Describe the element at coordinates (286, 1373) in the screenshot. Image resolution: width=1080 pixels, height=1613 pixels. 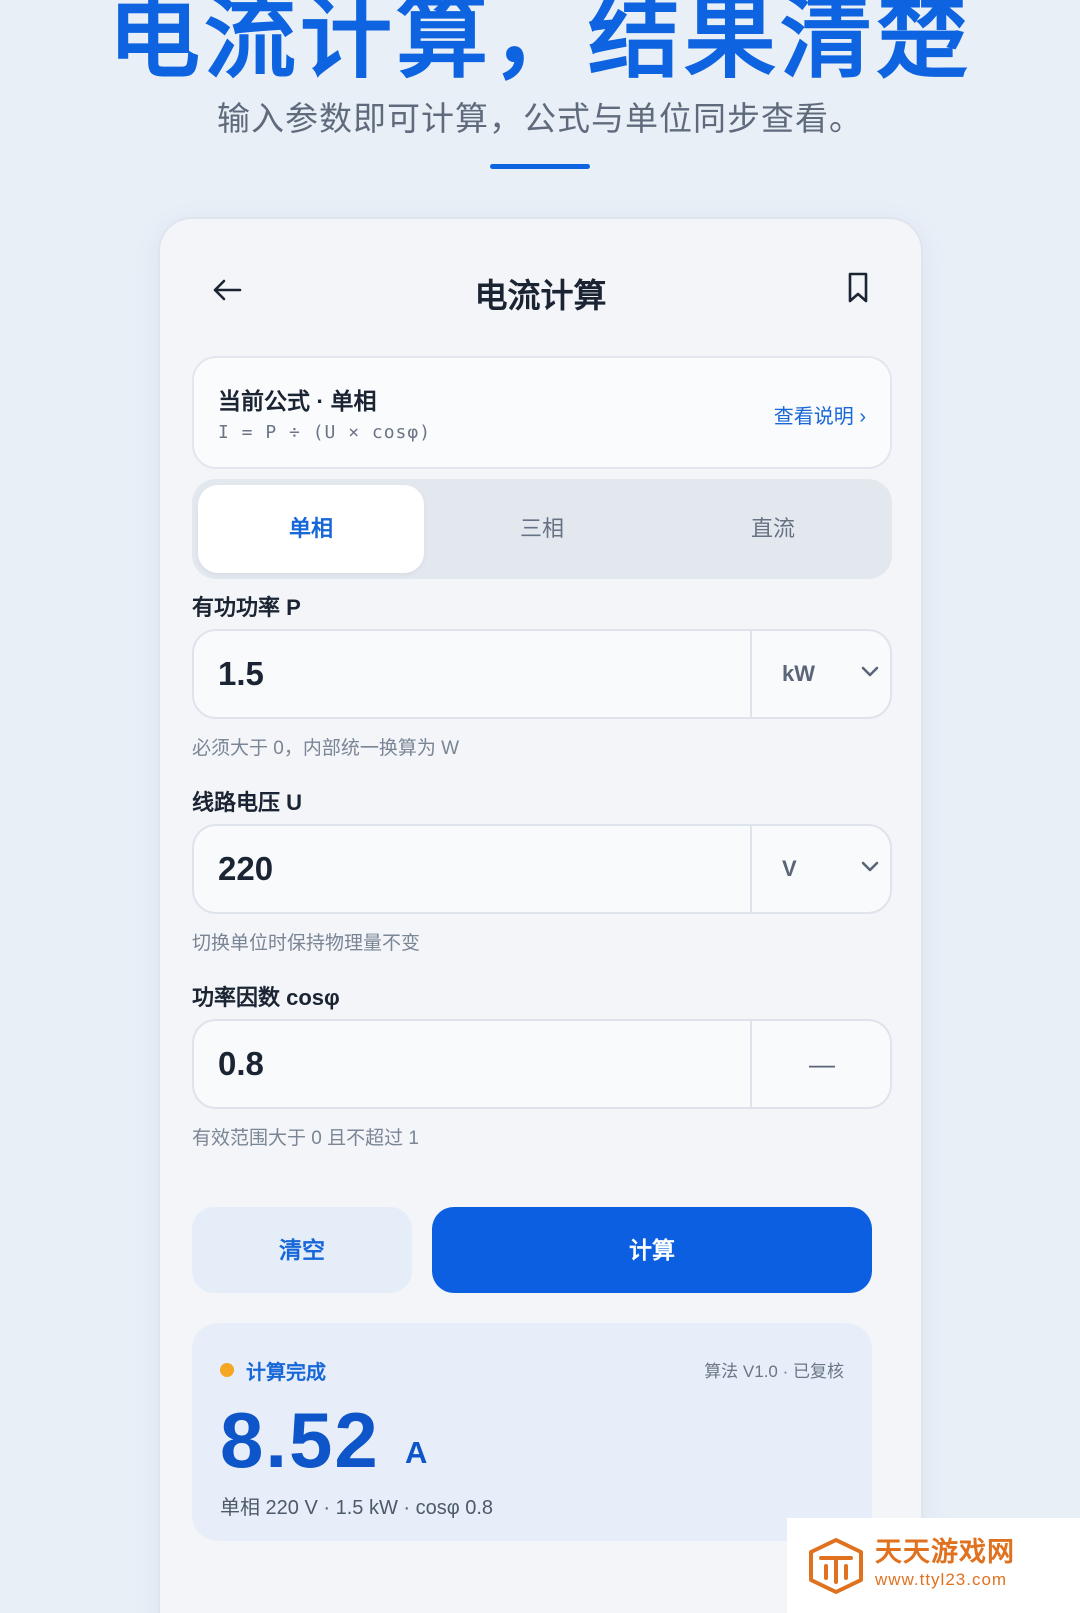
I see `status-text: 计算完成` at that location.